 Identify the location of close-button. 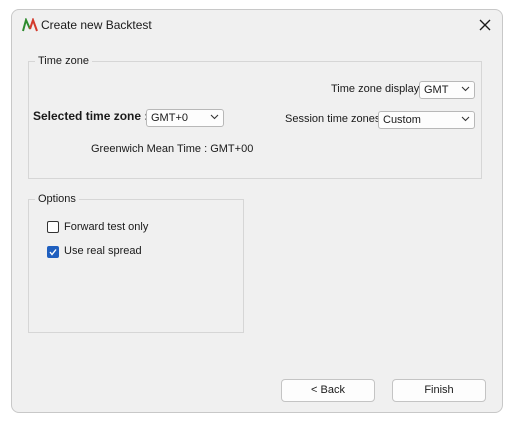
(485, 25).